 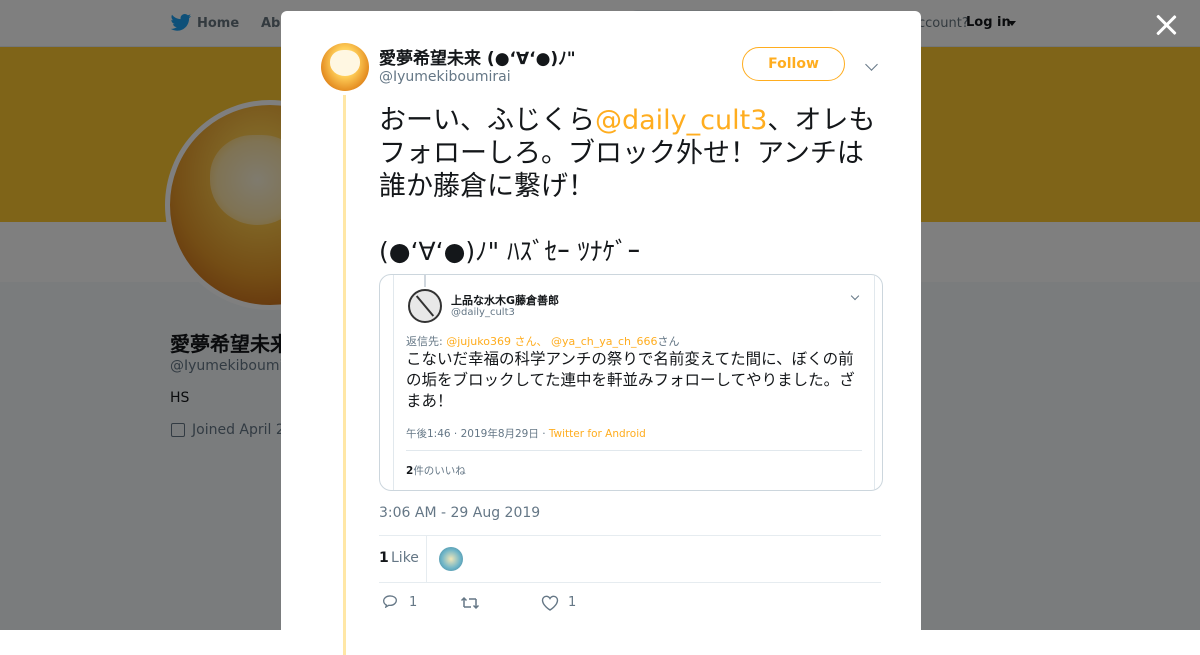 What do you see at coordinates (425, 306) in the screenshot?
I see `embedded-avatar` at bounding box center [425, 306].